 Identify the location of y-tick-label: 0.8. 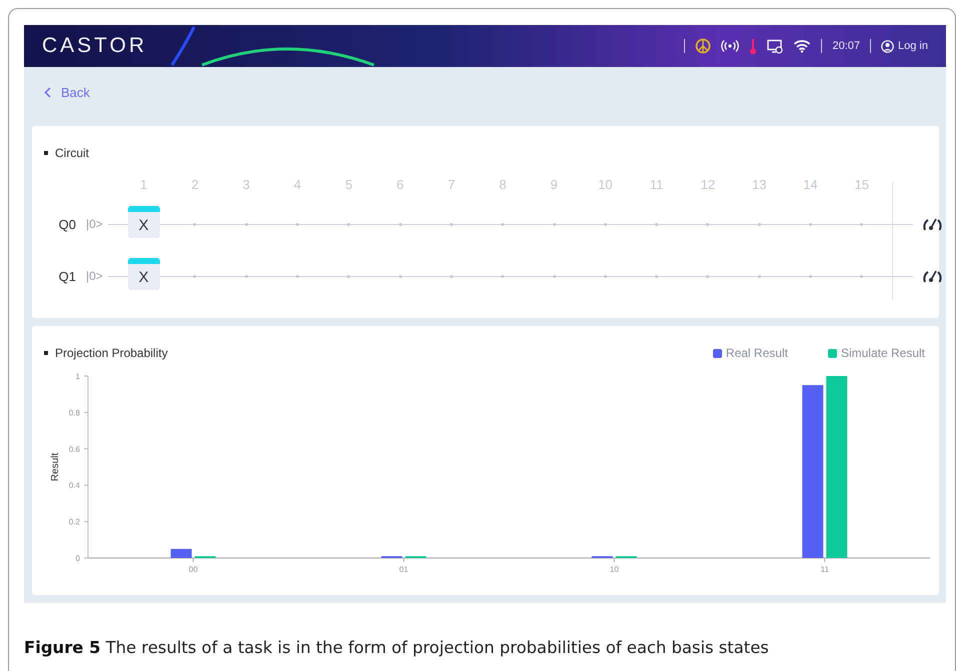
(74, 413).